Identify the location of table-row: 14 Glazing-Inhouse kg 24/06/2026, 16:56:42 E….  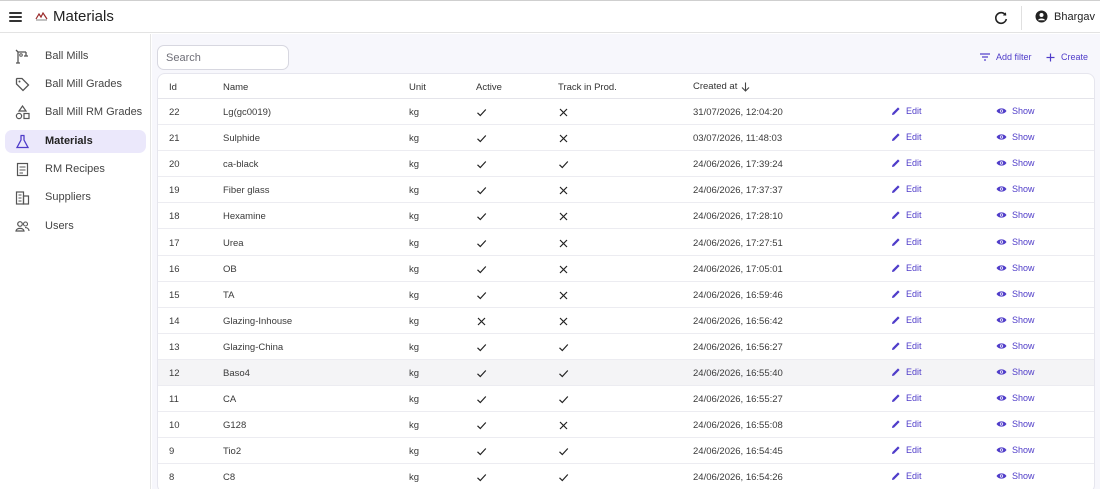
(626, 321).